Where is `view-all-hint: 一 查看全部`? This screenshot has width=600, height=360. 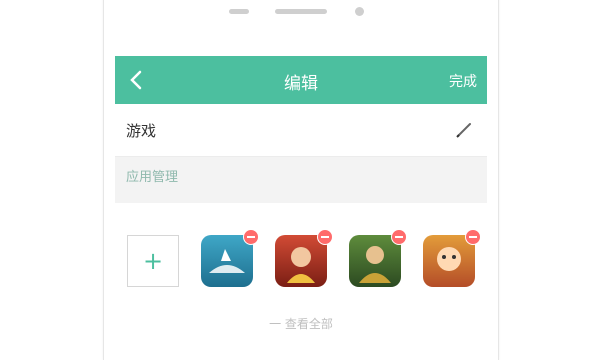 view-all-hint: 一 查看全部 is located at coordinates (301, 323).